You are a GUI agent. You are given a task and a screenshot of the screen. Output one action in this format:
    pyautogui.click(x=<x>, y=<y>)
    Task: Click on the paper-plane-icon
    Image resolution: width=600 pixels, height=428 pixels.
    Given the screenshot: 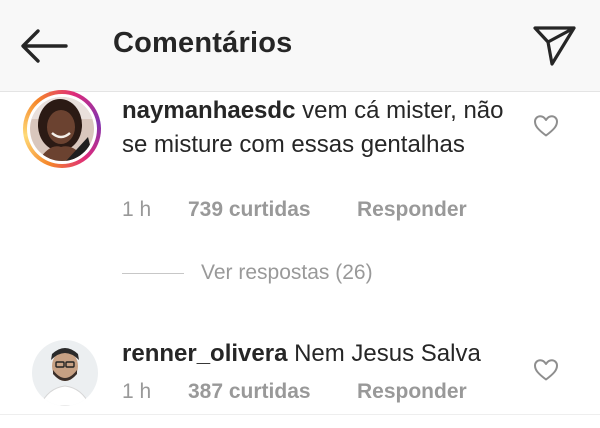 What is the action you would take?
    pyautogui.click(x=554, y=46)
    